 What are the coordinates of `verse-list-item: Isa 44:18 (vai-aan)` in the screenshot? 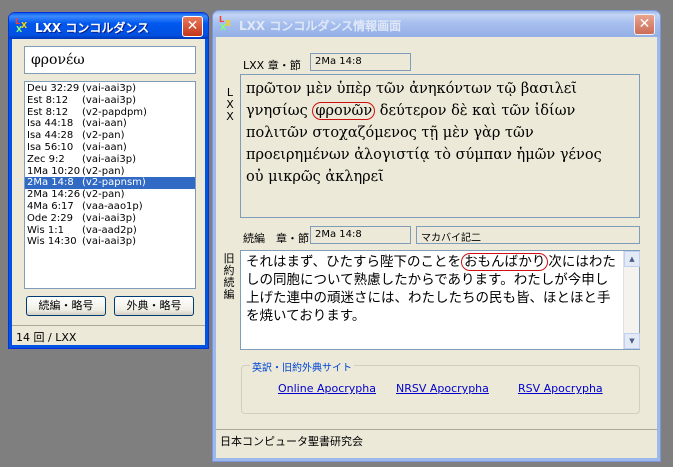 It's located at (110, 124).